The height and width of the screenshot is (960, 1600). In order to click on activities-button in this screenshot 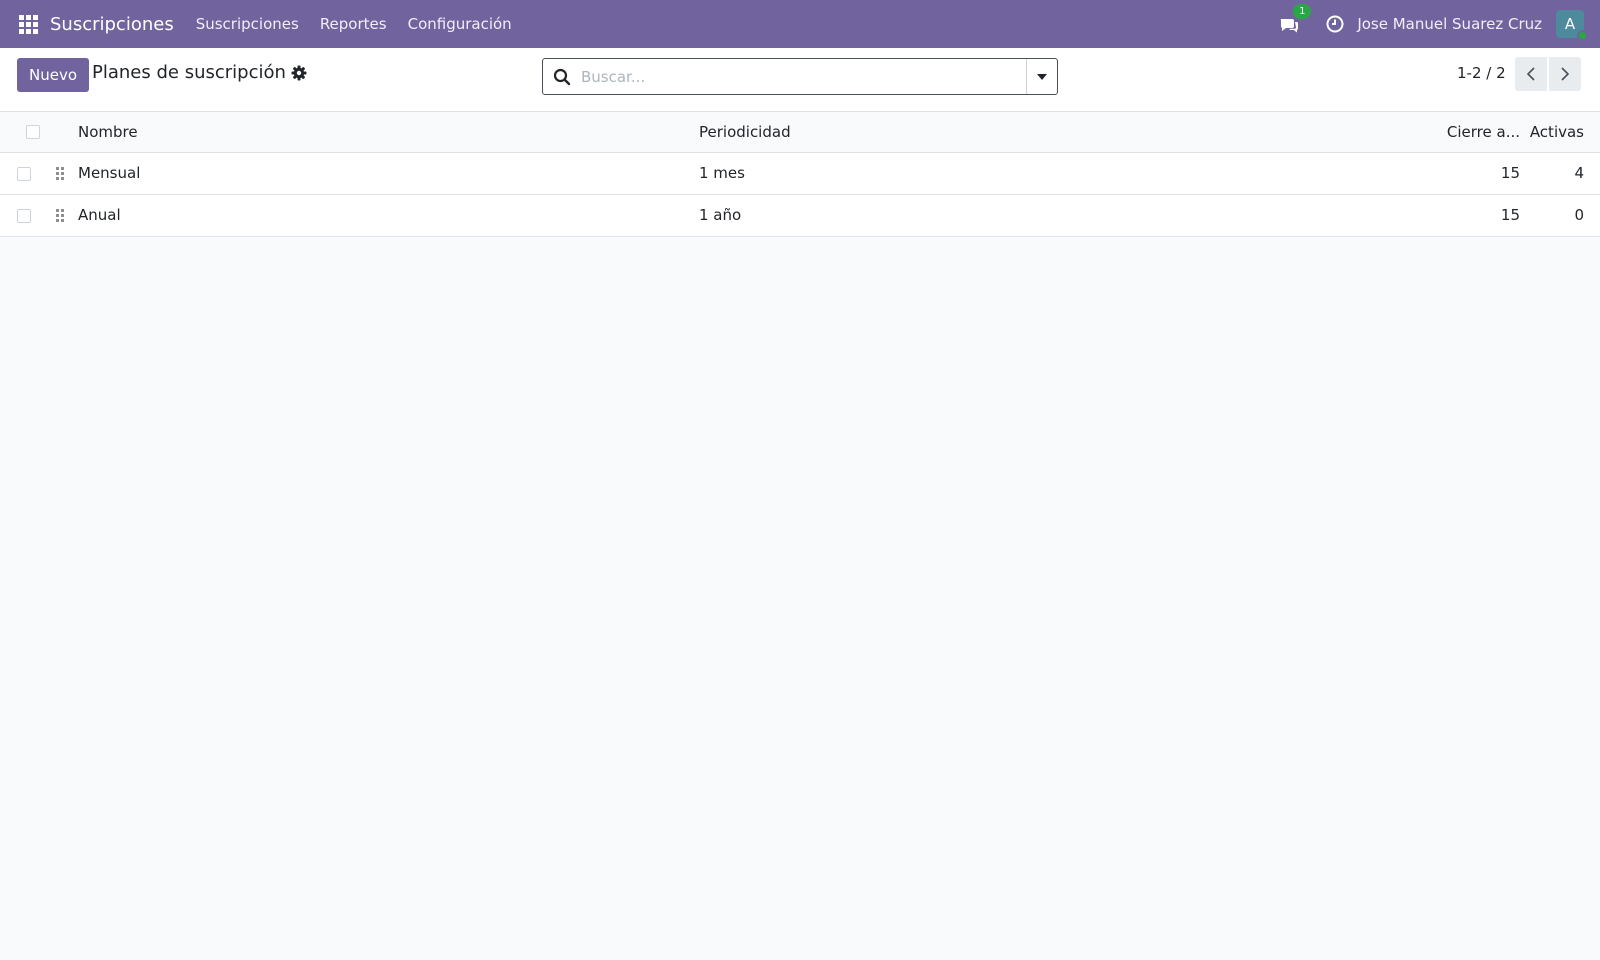, I will do `click(1335, 24)`.